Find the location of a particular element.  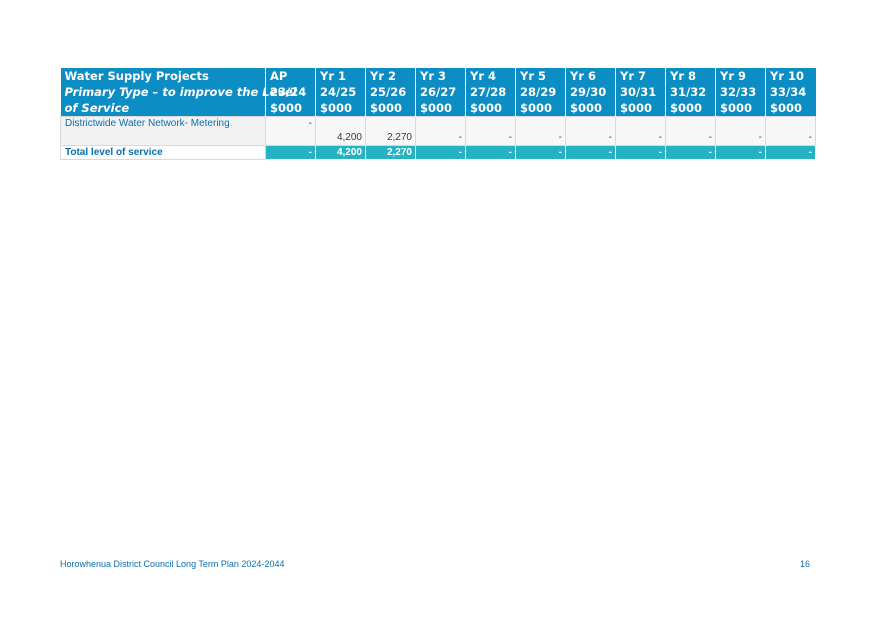

col-year: 30/31 is located at coordinates (638, 92).